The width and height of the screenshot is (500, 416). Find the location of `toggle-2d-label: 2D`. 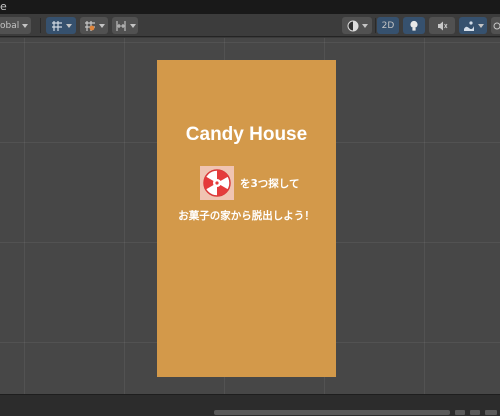

toggle-2d-label: 2D is located at coordinates (388, 25).